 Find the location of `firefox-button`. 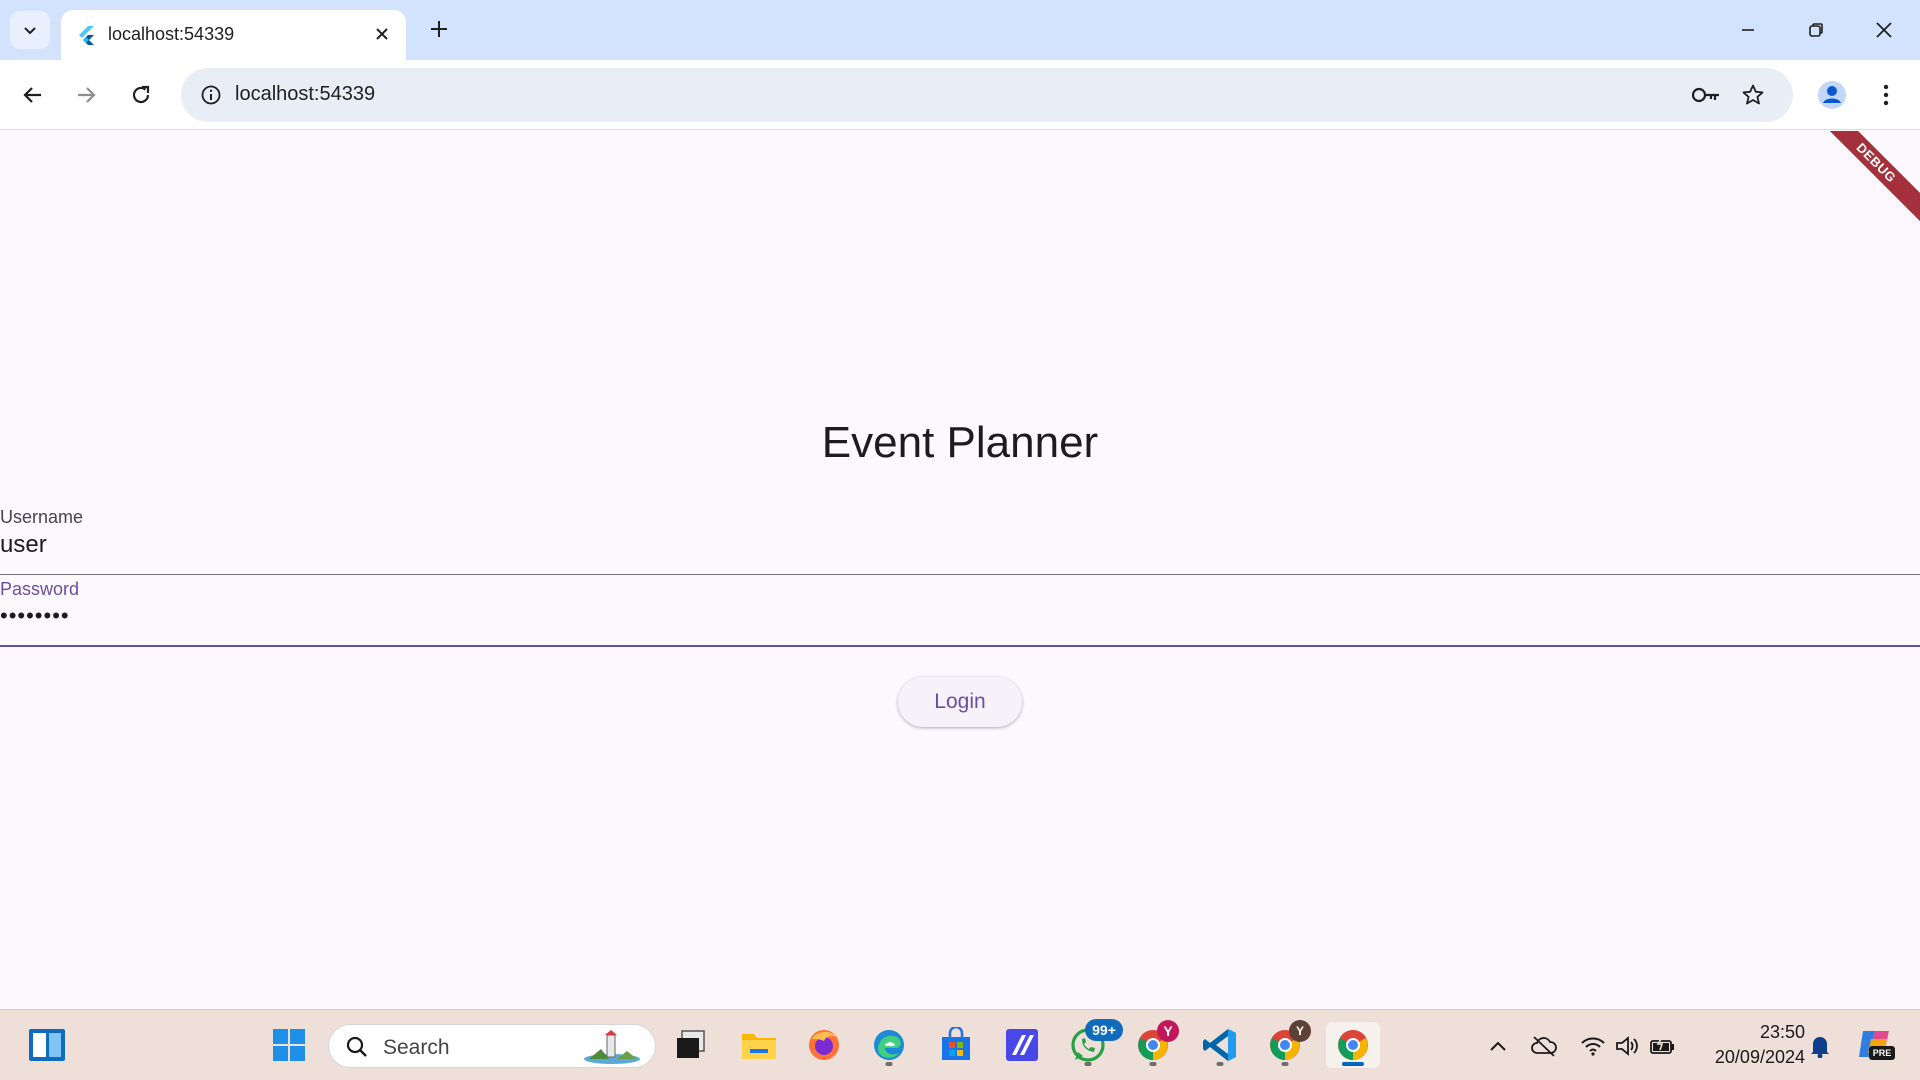

firefox-button is located at coordinates (824, 1045).